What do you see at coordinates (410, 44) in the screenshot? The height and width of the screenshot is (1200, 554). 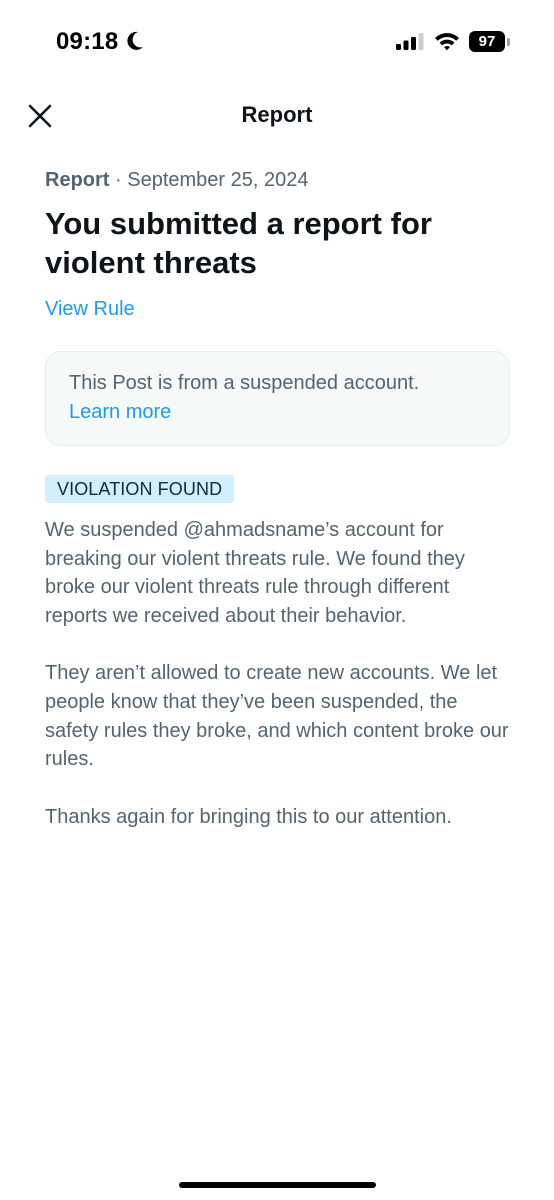 I see `cellular-signal-icon` at bounding box center [410, 44].